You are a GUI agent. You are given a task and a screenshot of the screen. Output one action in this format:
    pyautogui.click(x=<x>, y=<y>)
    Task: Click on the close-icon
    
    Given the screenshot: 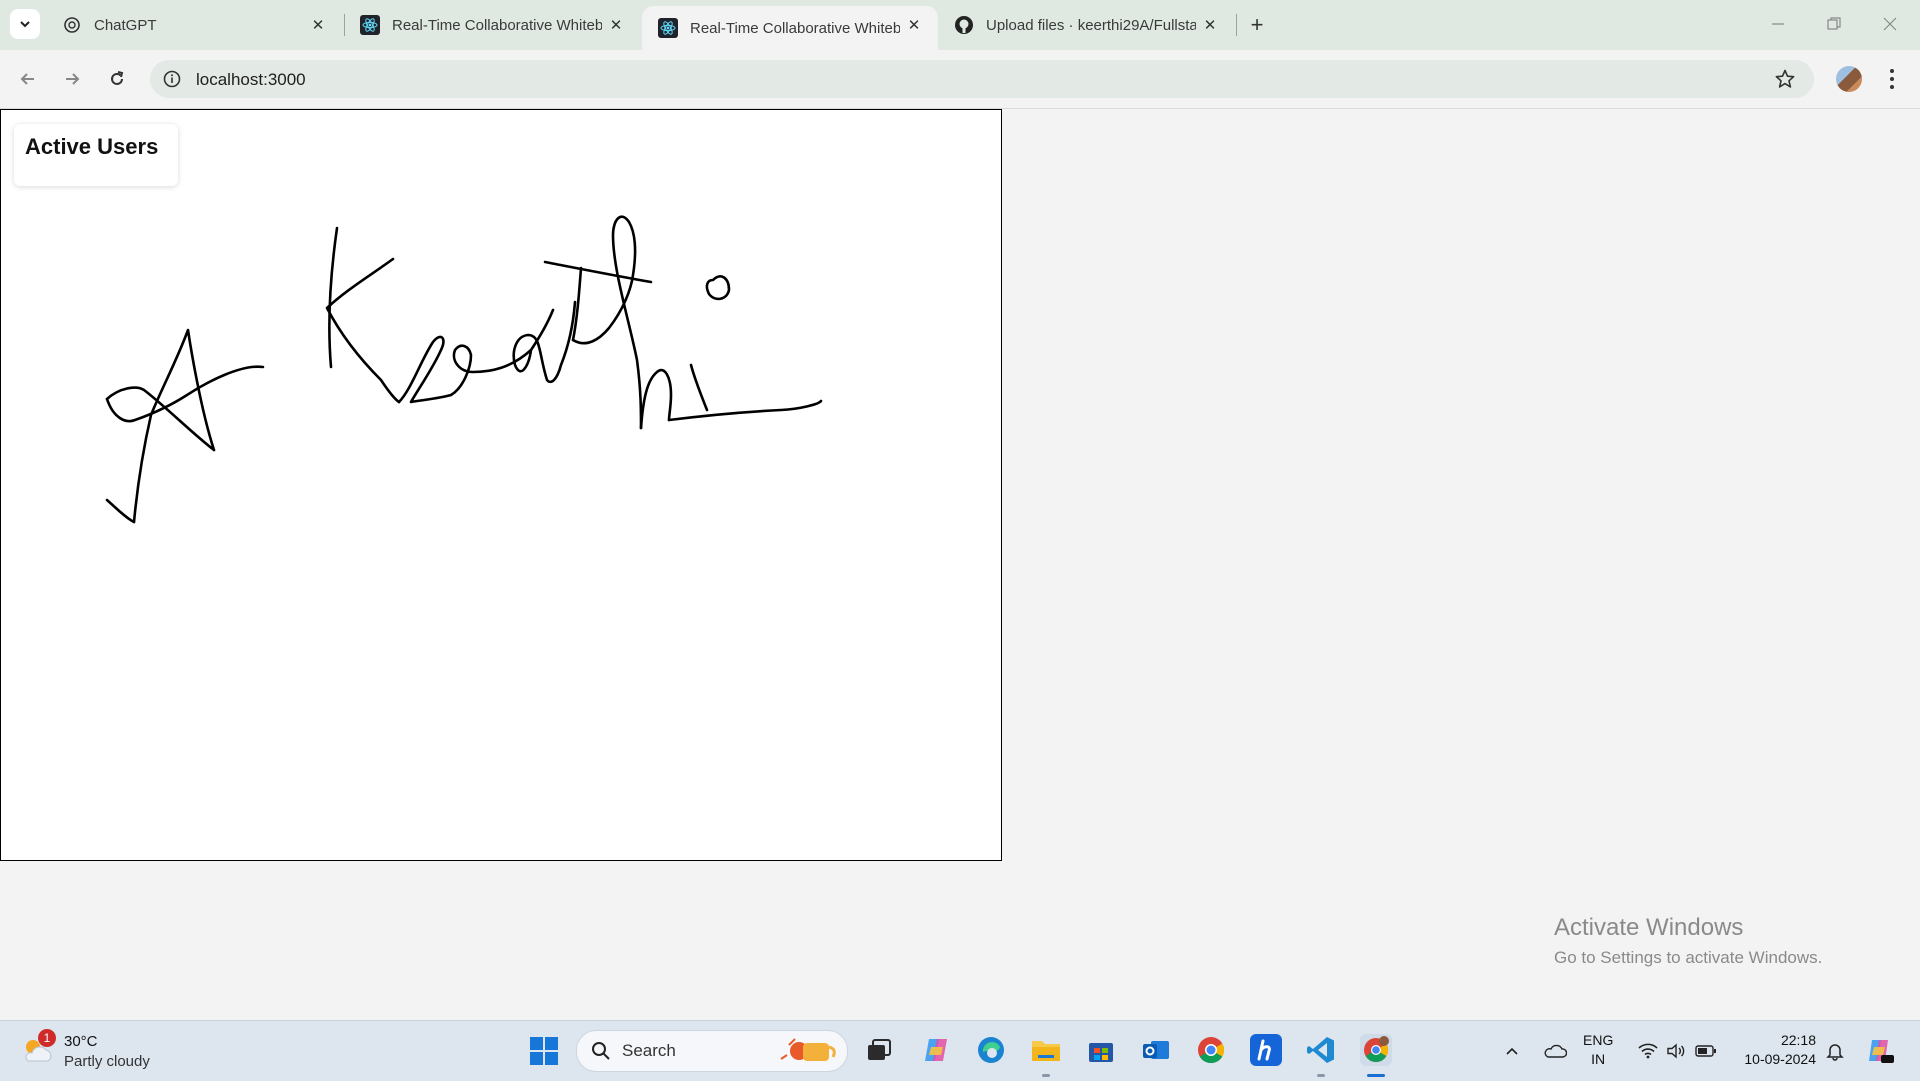 What is the action you would take?
    pyautogui.click(x=1890, y=24)
    